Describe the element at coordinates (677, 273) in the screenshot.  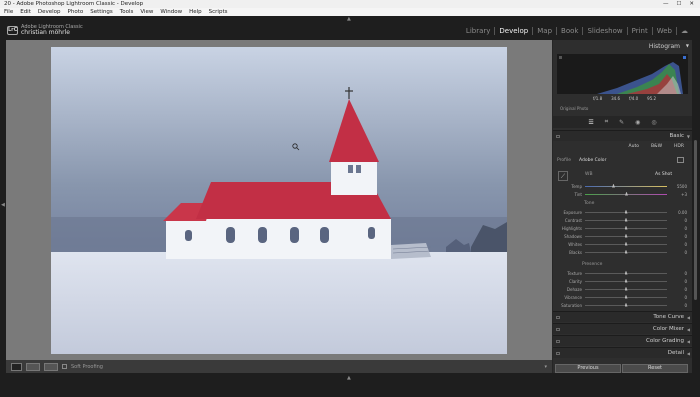
I see `texture-value: 0` at that location.